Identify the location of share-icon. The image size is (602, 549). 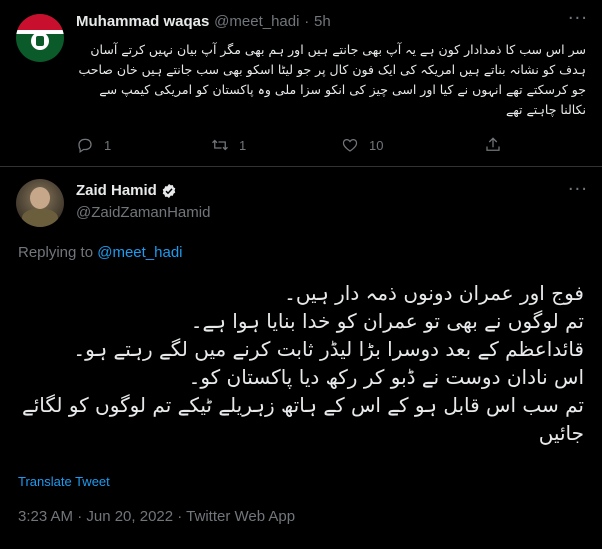
(493, 144).